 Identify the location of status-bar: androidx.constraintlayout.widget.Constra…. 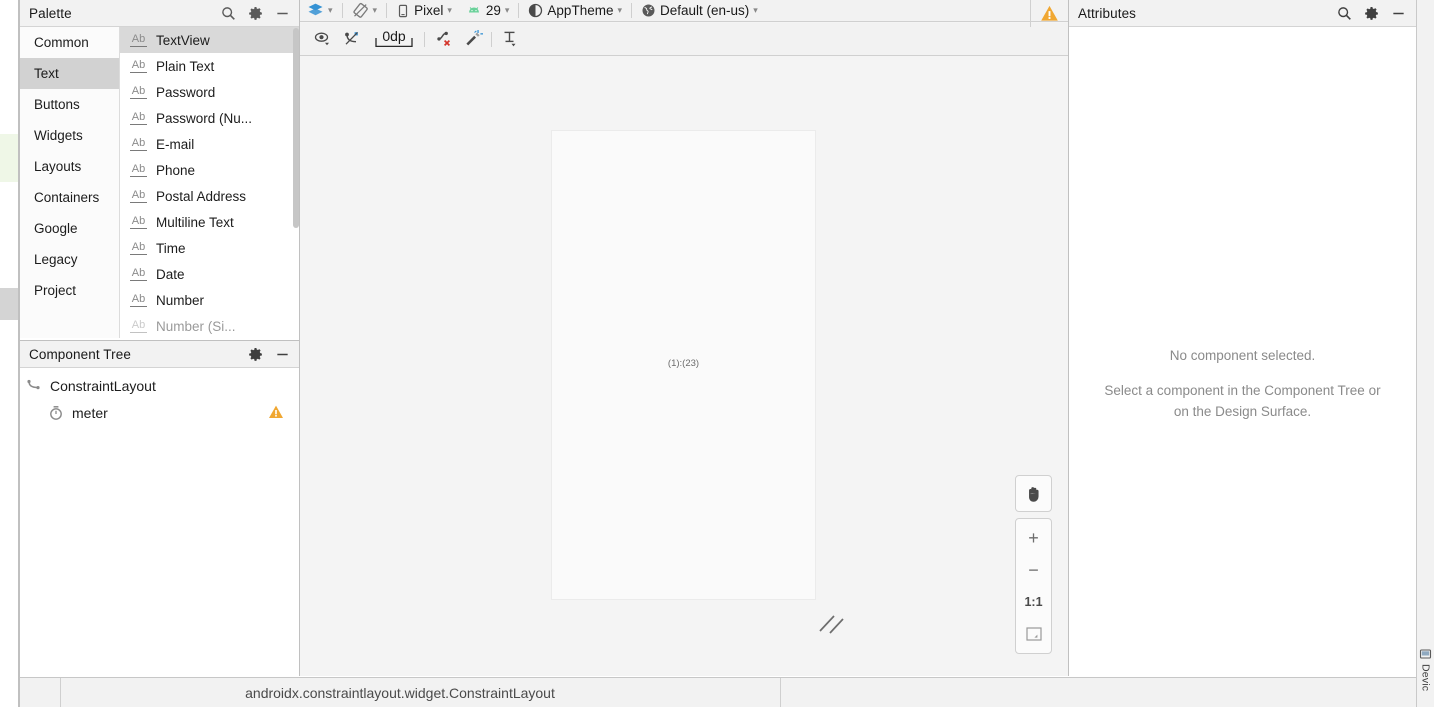
(718, 692).